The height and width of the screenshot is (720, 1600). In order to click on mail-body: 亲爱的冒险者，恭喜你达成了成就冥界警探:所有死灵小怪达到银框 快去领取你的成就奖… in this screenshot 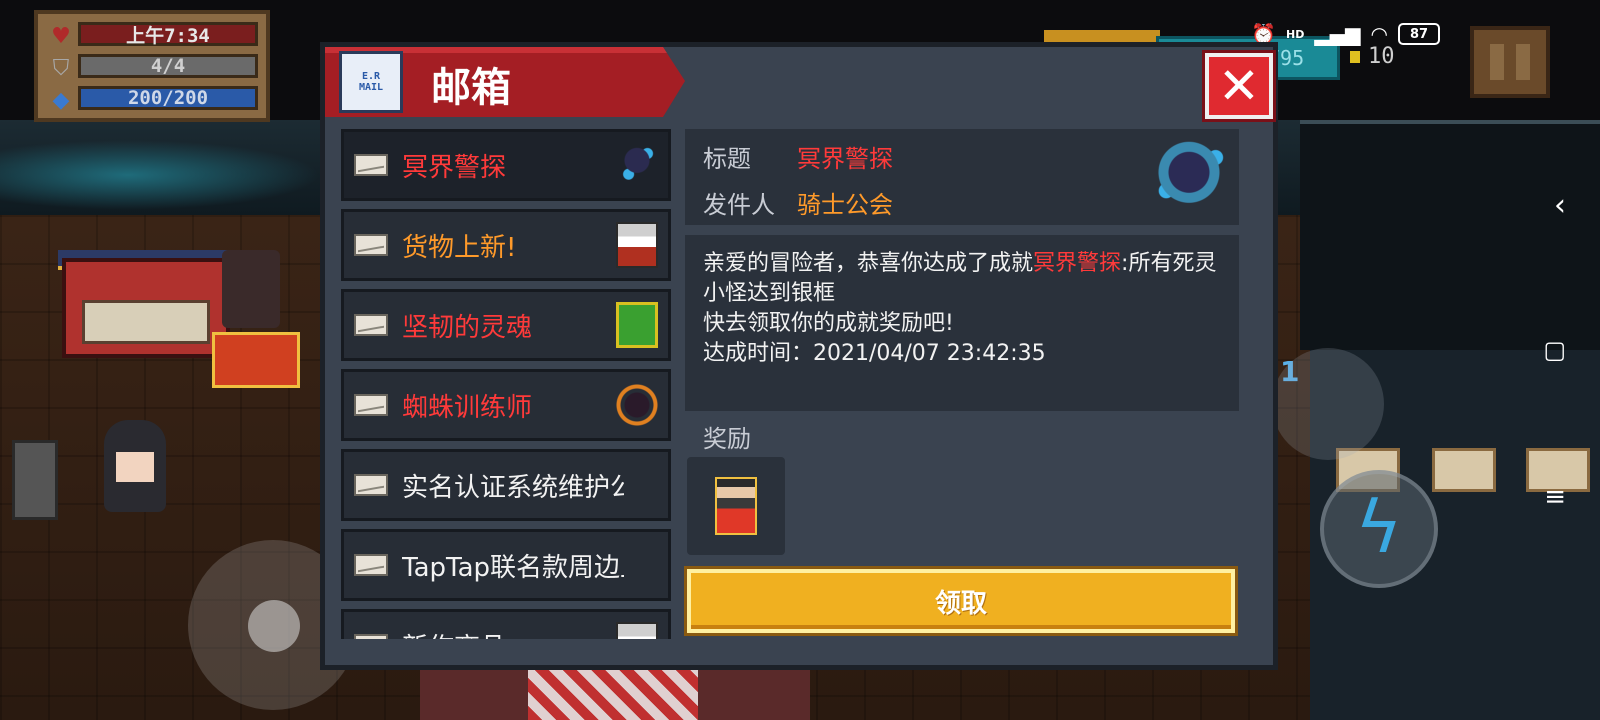, I will do `click(962, 323)`.